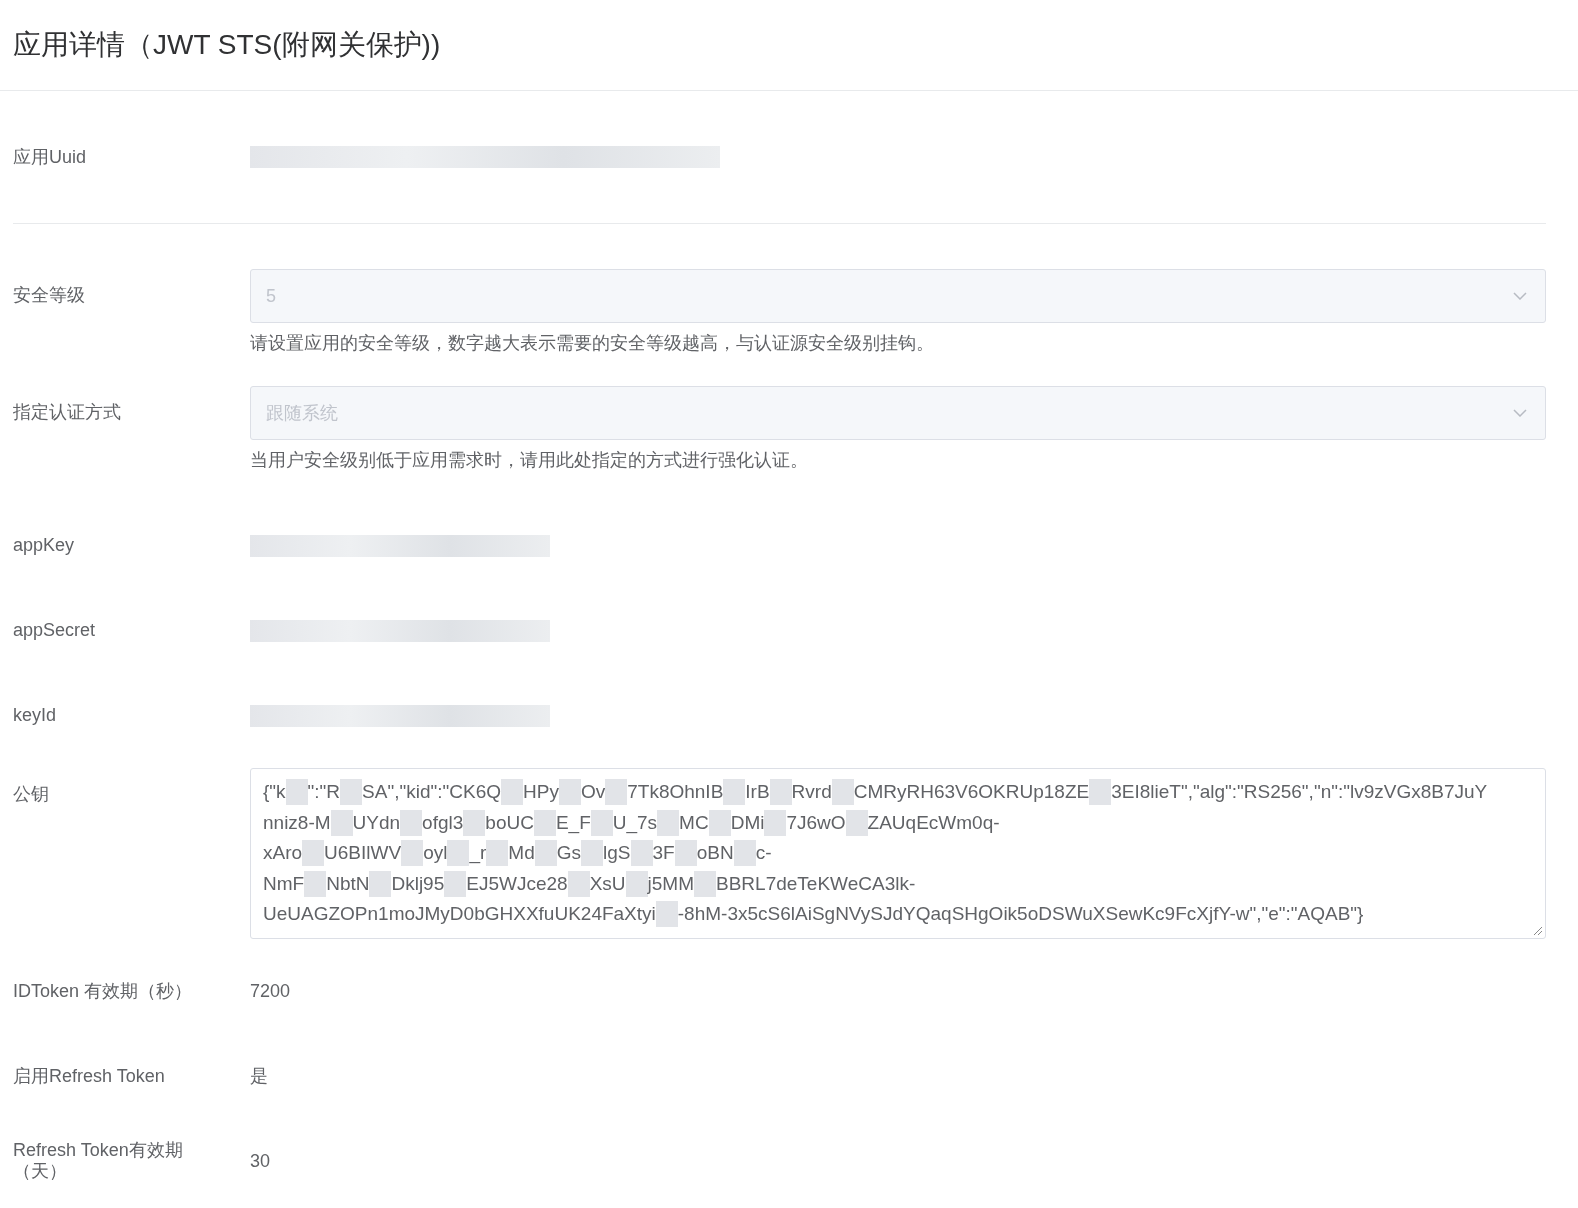 The image size is (1578, 1208). I want to click on key-text-fragment: oBN, so click(715, 853).